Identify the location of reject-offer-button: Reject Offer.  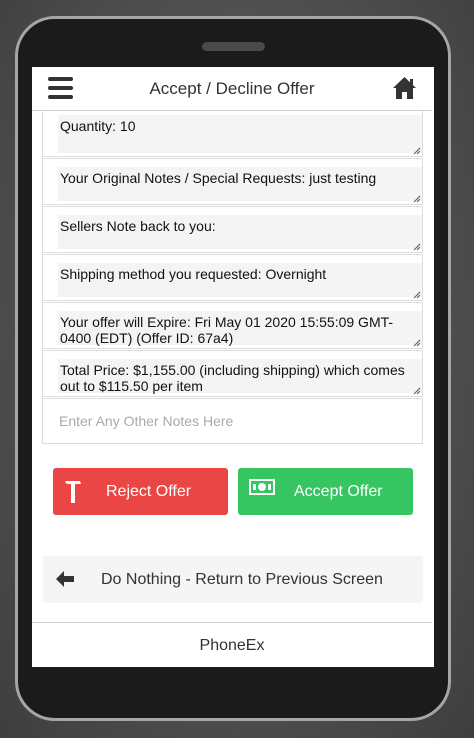
(140, 491).